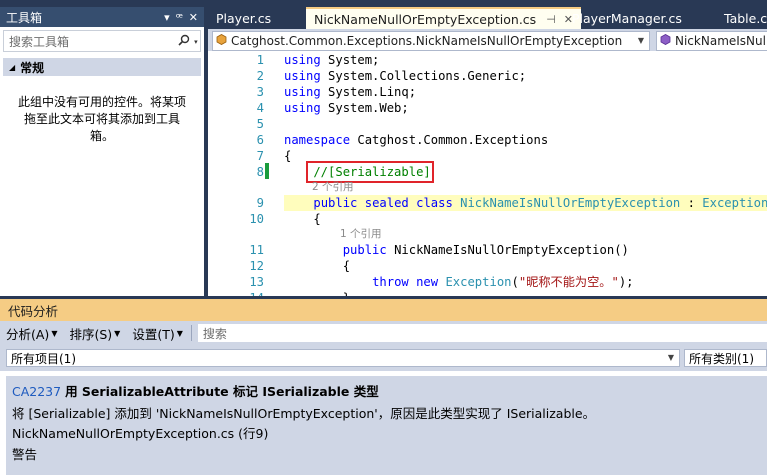 This screenshot has width=767, height=475. I want to click on code-line: throw new Exception("昵称不能为空。");, so click(459, 282).